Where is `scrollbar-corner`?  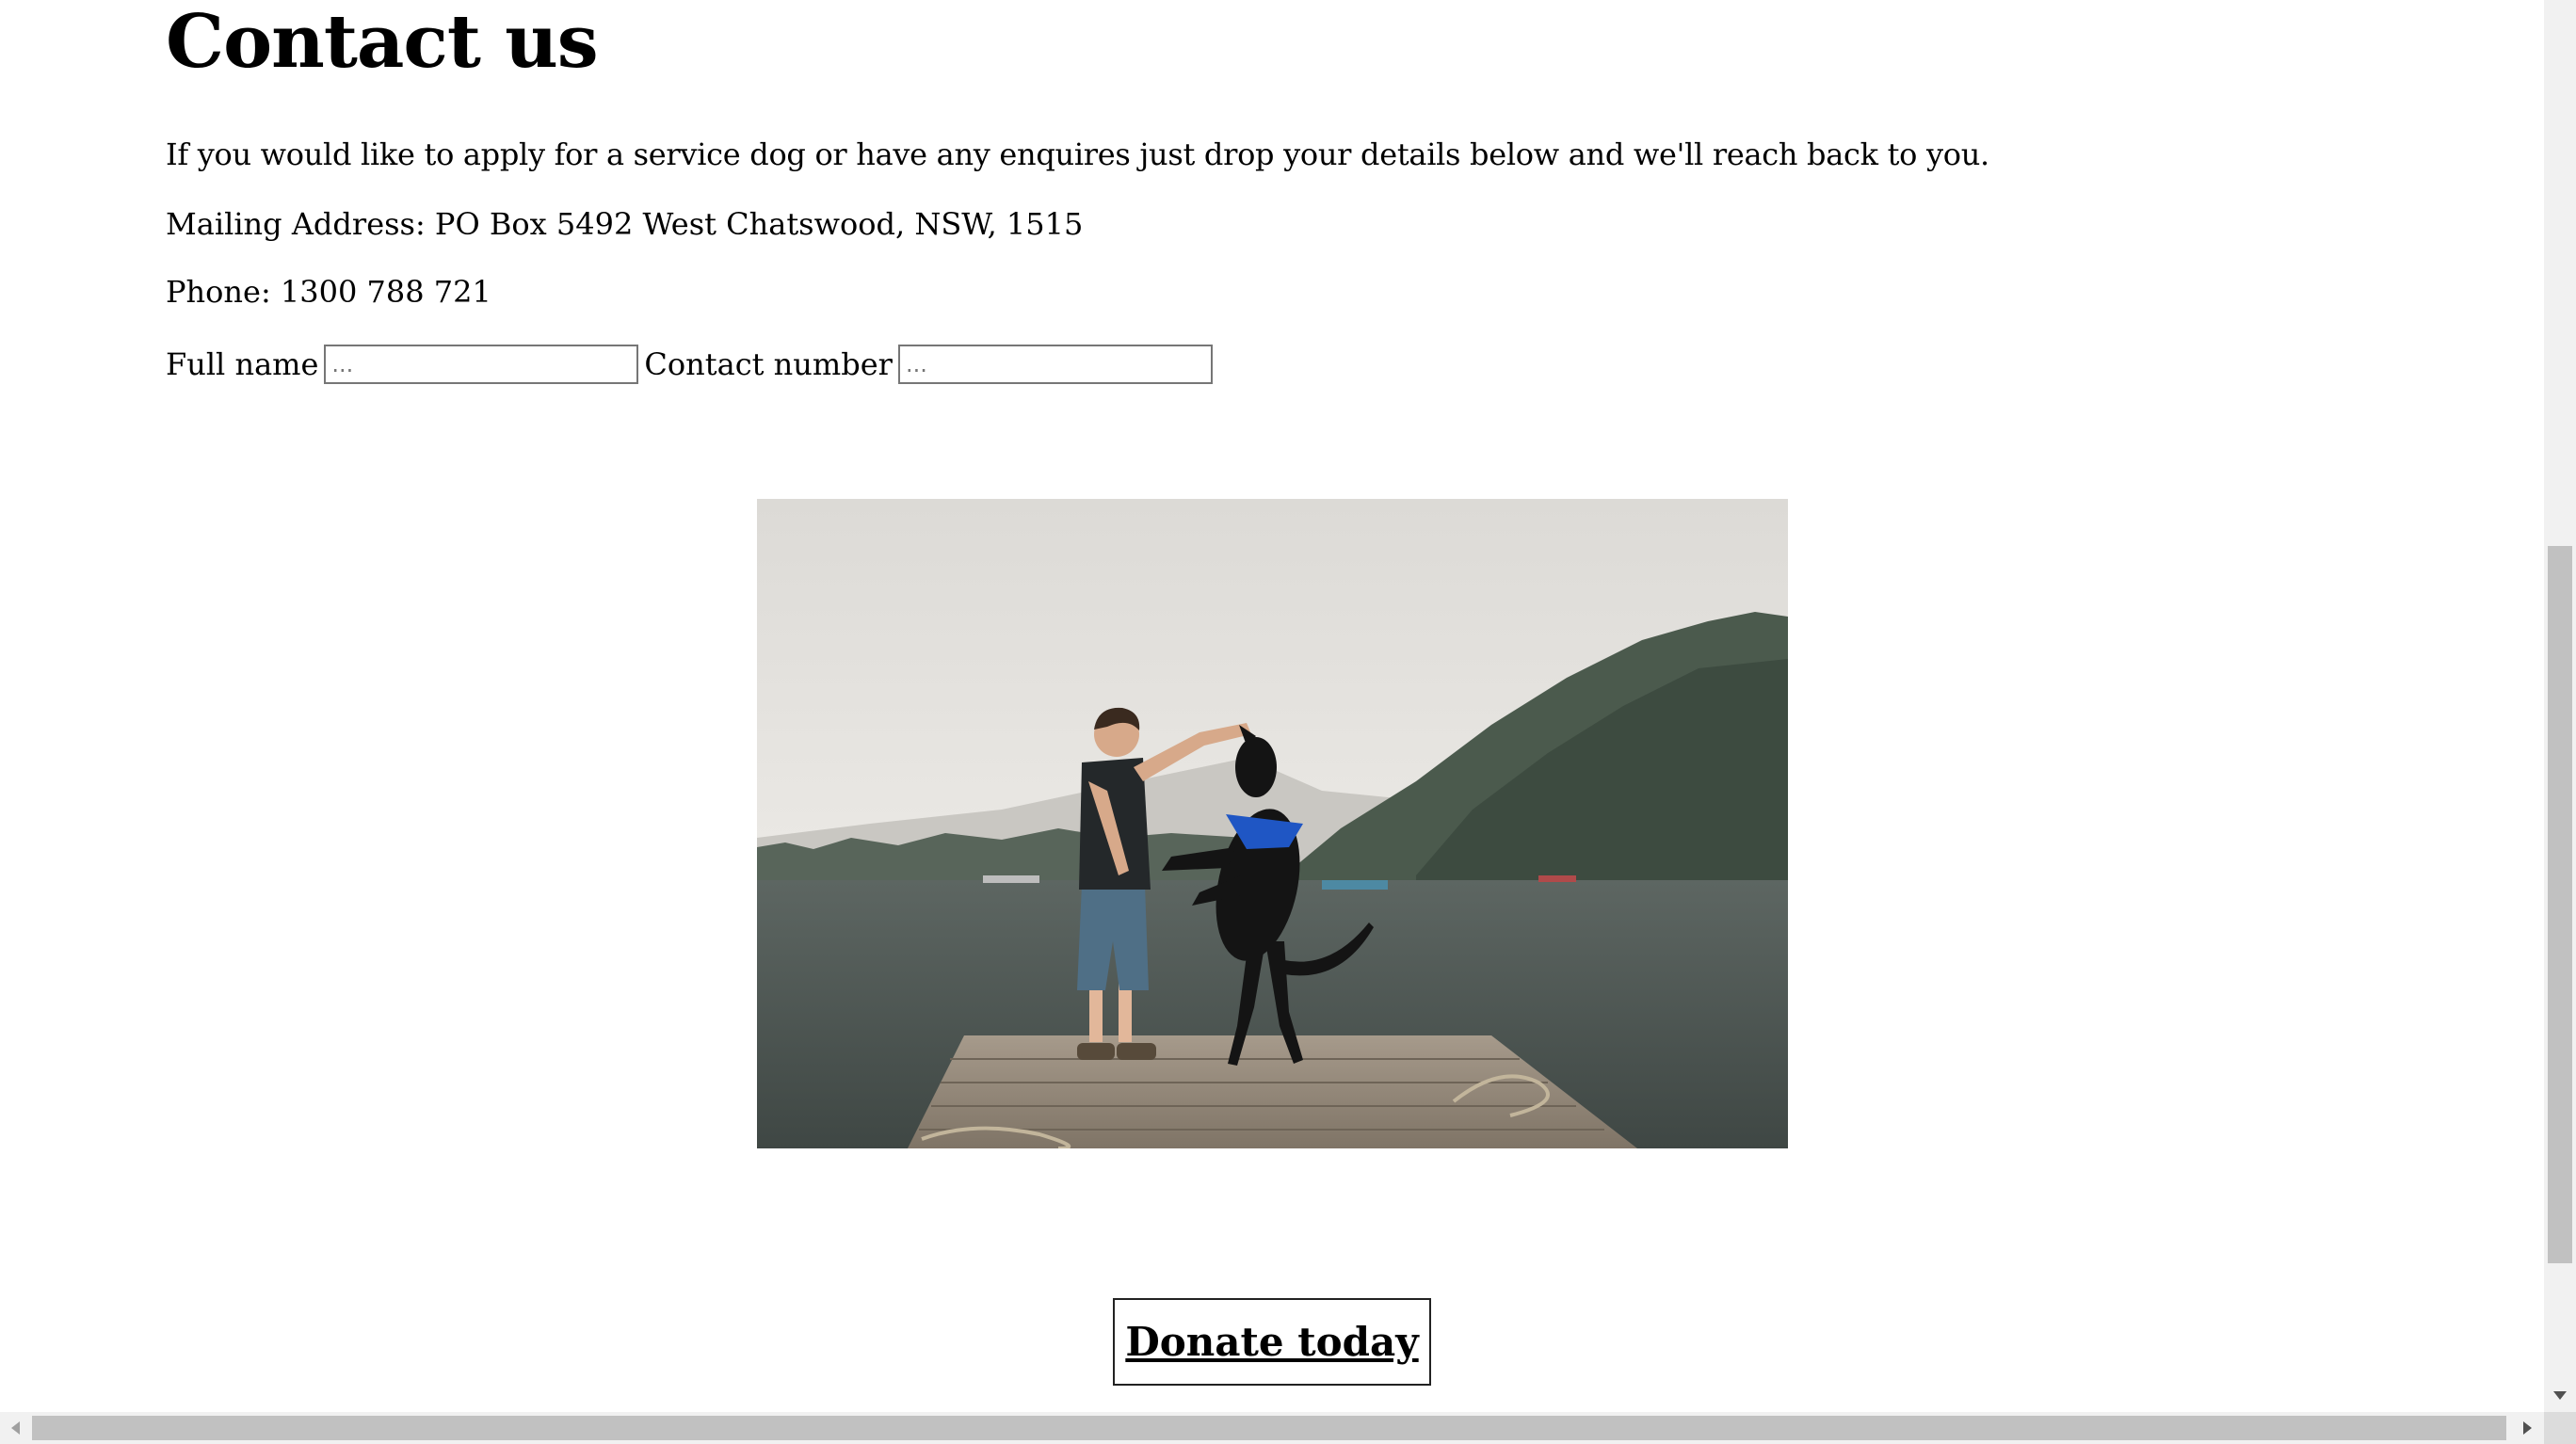
scrollbar-corner is located at coordinates (2560, 1428).